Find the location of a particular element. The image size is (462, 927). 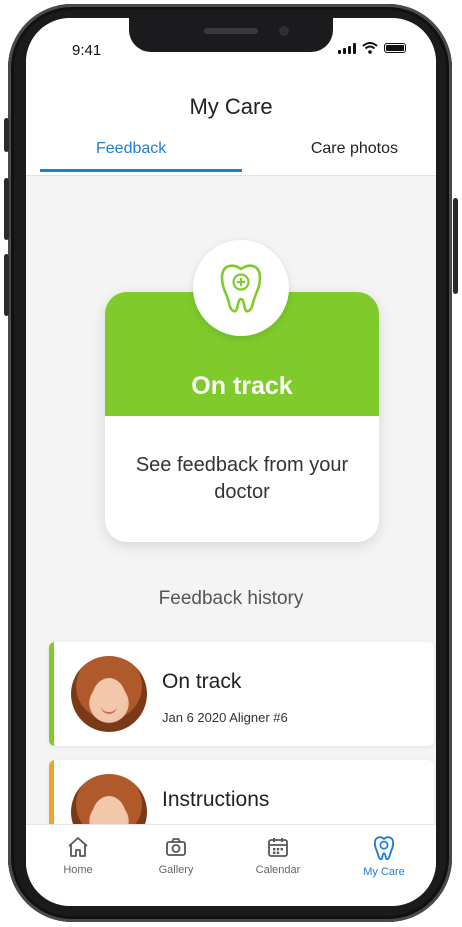

phone-notch is located at coordinates (231, 35).